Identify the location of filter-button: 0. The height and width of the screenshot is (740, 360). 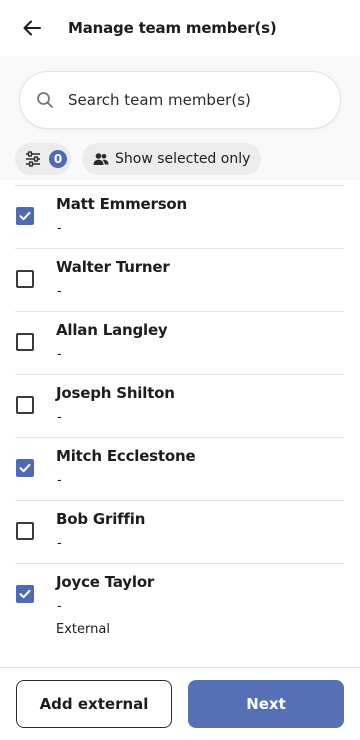
(43, 159).